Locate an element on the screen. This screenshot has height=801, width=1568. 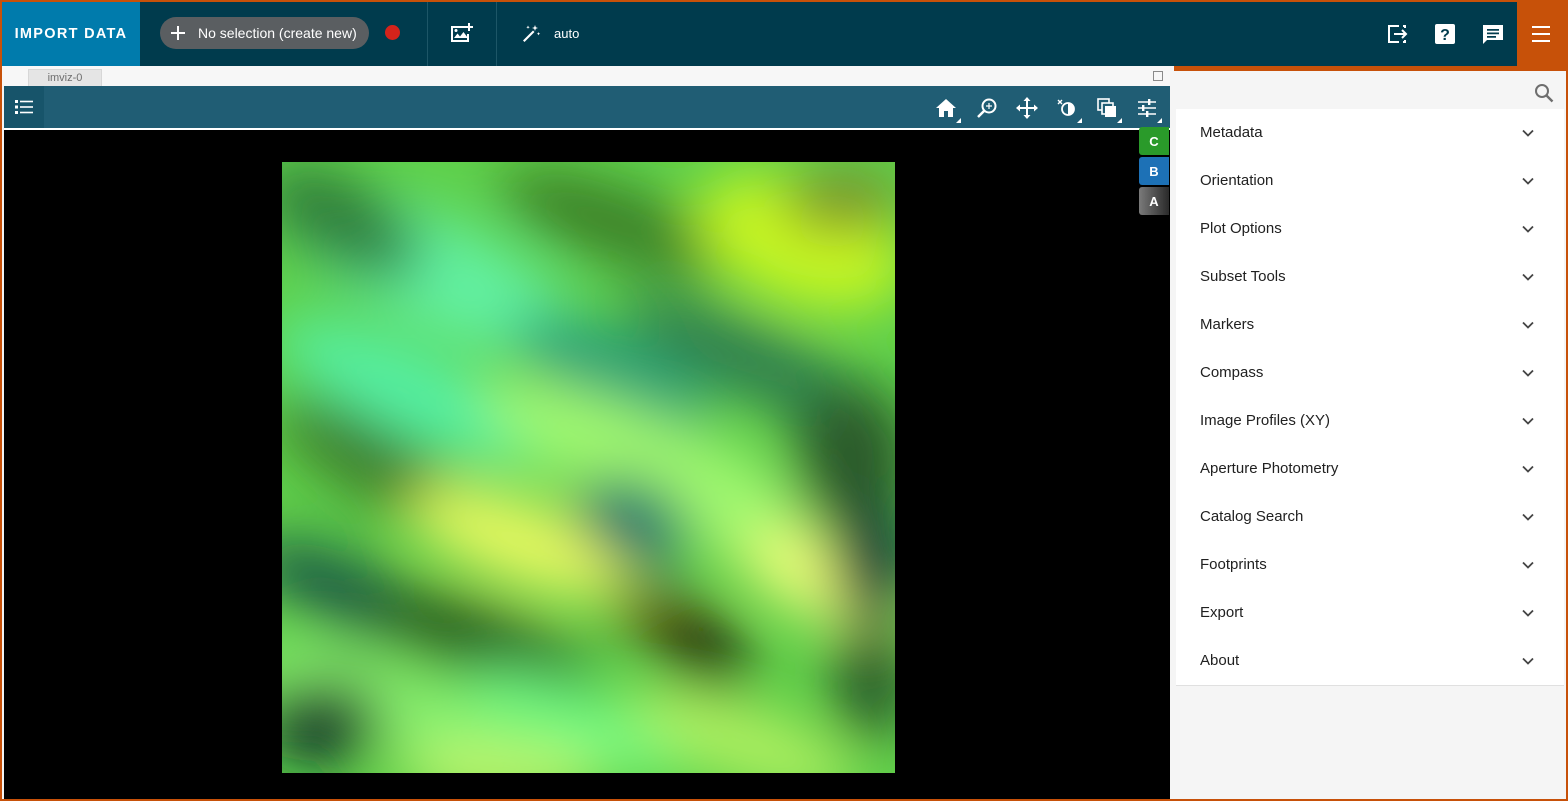
plugin-label: Footprints is located at coordinates (1233, 564).